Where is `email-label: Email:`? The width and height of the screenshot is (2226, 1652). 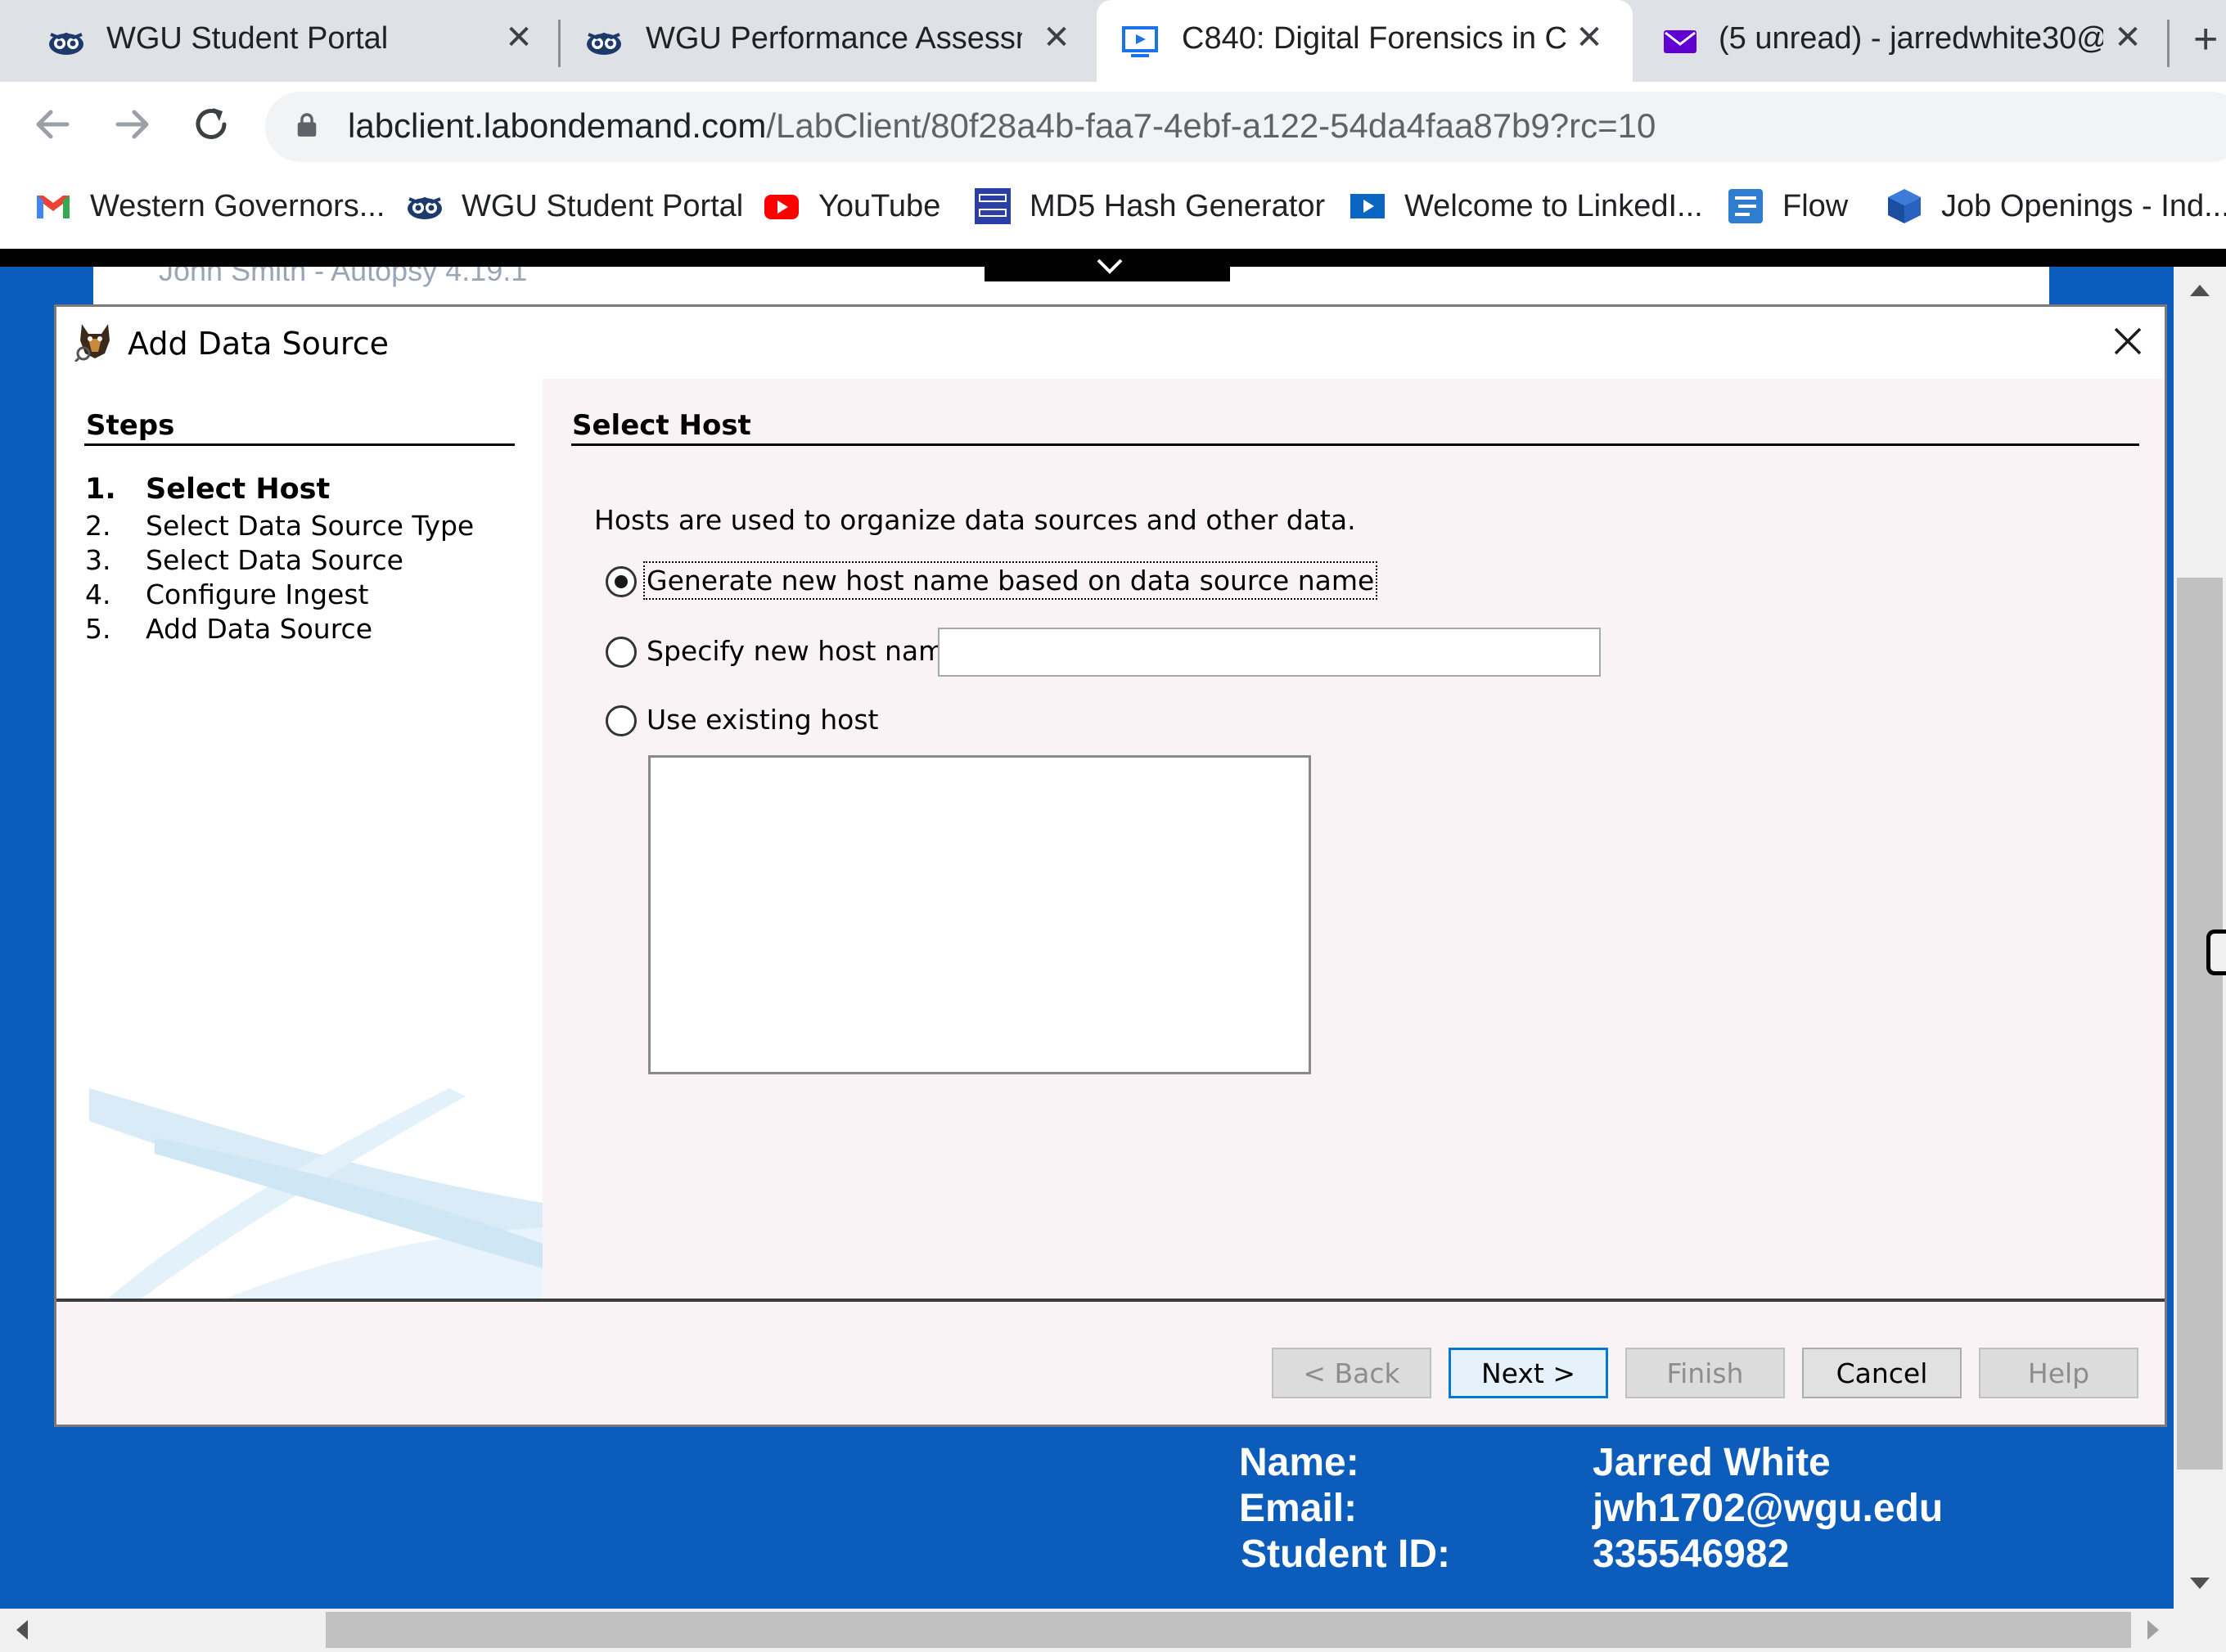 email-label: Email: is located at coordinates (1298, 1508).